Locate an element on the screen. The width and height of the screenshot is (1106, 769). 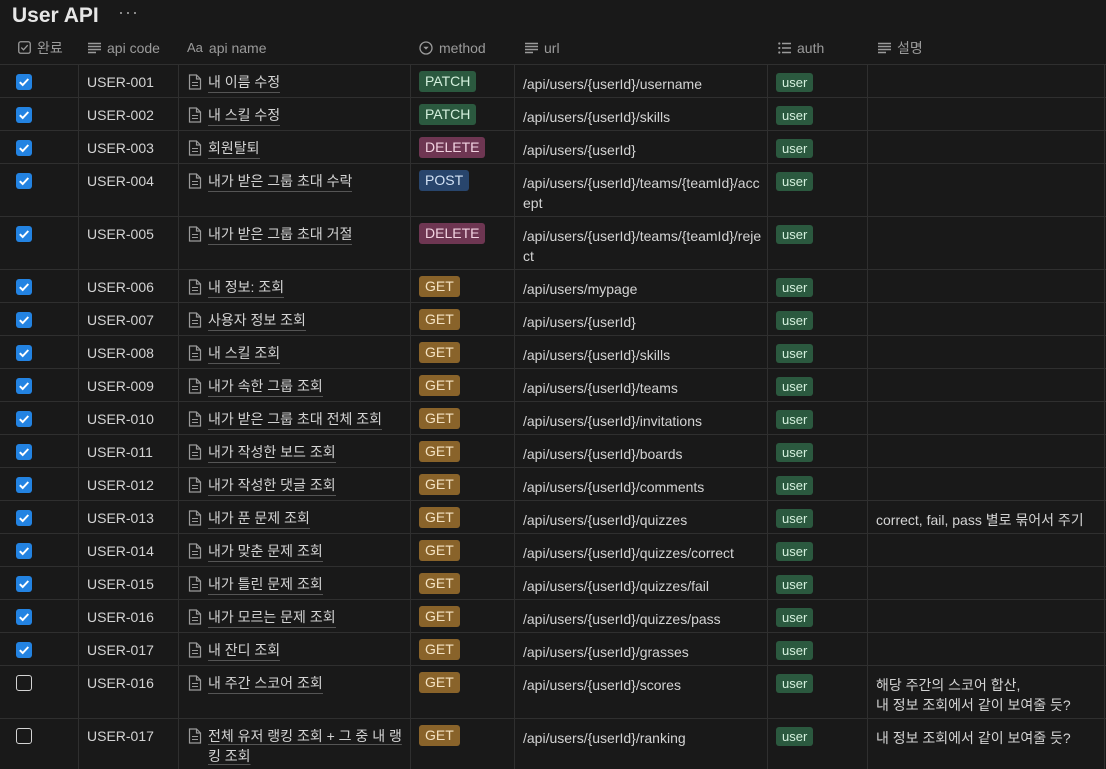
api-name-link: 내 스킬 수정 is located at coordinates (299, 115).